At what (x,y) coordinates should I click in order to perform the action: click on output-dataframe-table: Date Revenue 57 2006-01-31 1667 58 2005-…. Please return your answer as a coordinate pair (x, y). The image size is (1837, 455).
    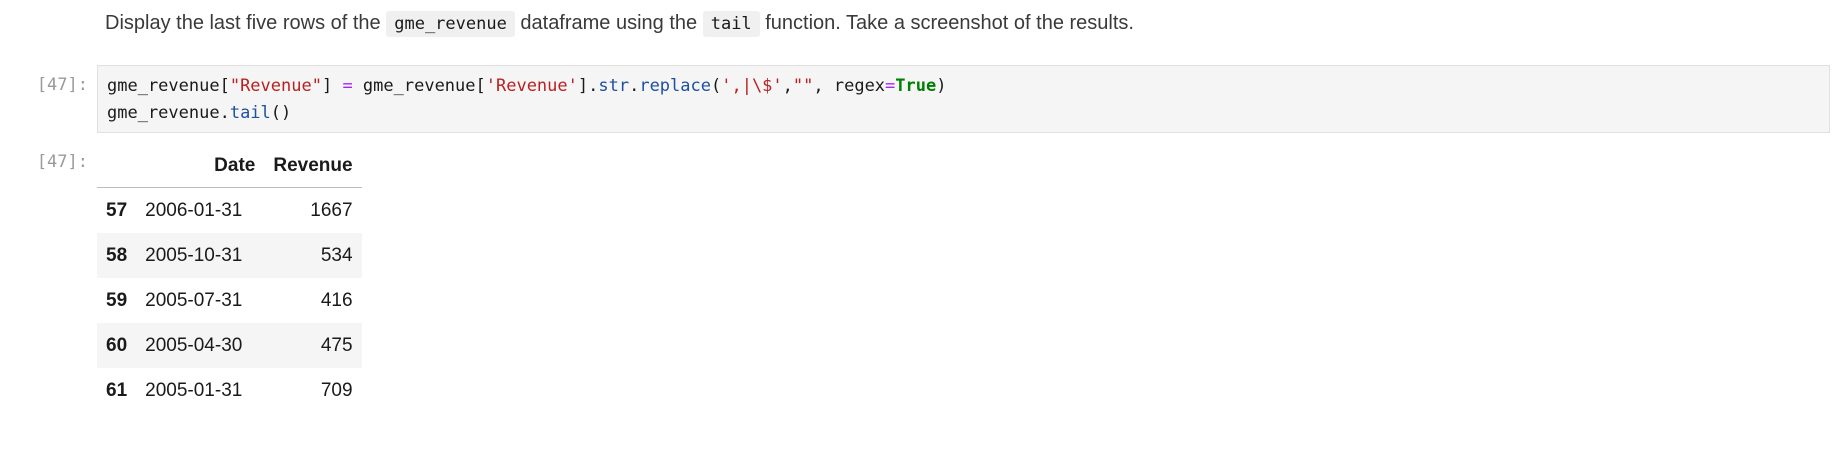
    Looking at the image, I should click on (229, 279).